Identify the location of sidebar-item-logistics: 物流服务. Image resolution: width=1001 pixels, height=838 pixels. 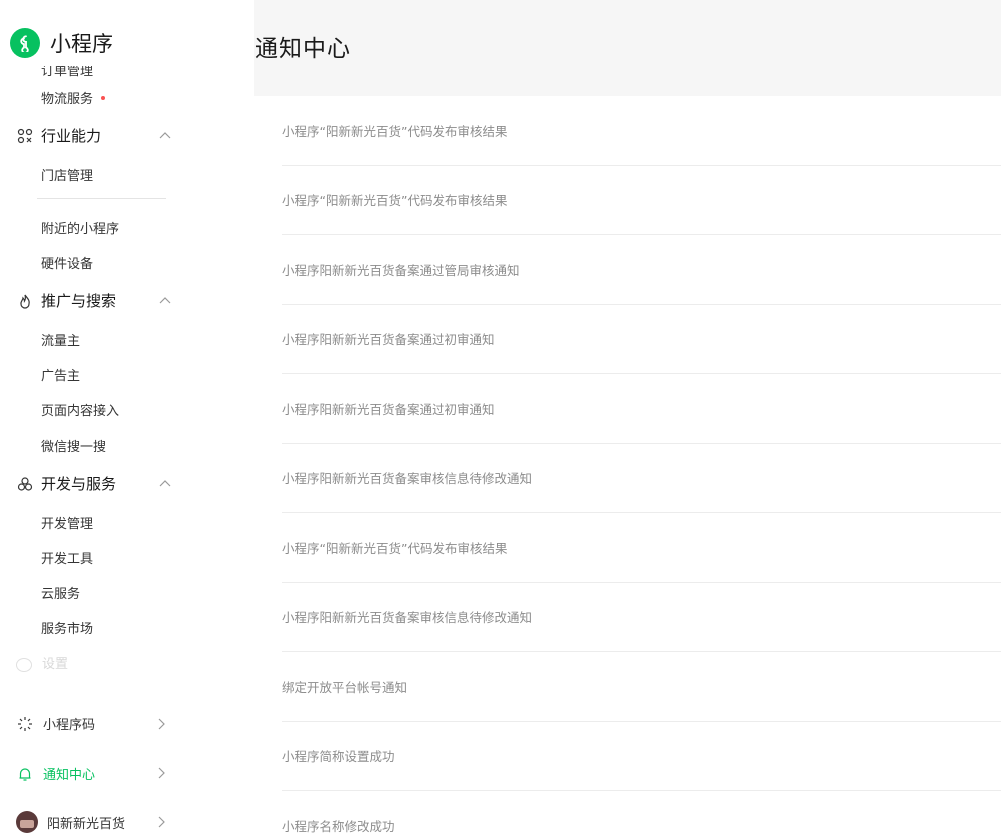
(73, 97).